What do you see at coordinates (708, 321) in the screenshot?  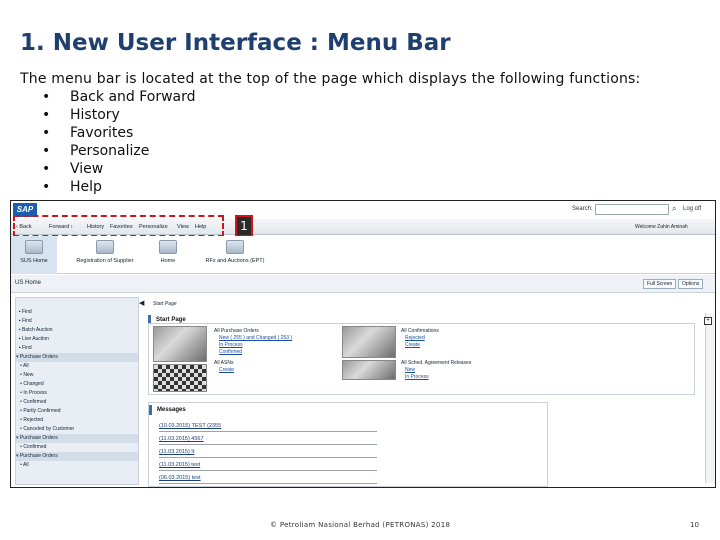 I see `expand-icon: +` at bounding box center [708, 321].